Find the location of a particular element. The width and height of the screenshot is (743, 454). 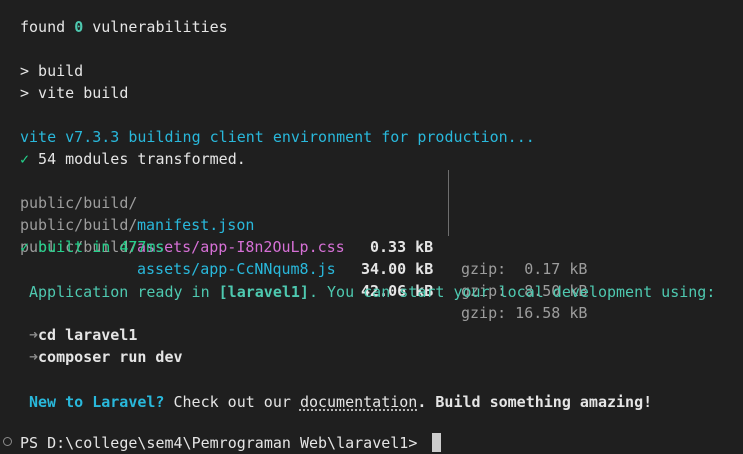

ready-prefix: Application ready in is located at coordinates (124, 292).